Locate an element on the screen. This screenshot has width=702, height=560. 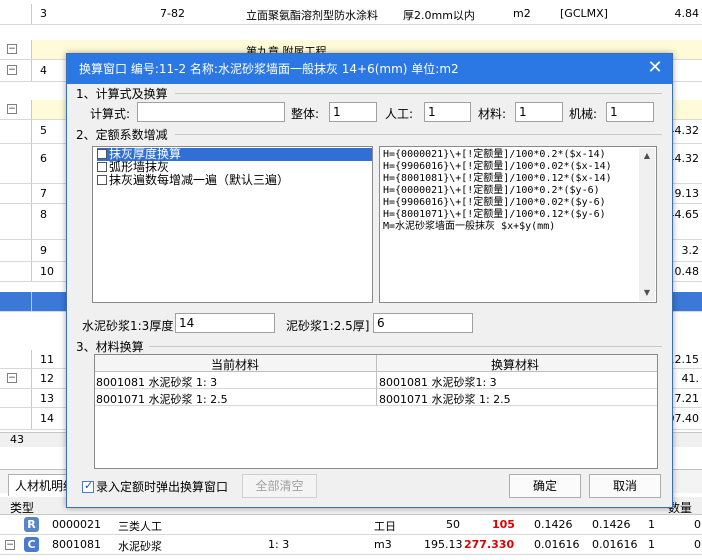
thickness2-input: 6 is located at coordinates (423, 323).